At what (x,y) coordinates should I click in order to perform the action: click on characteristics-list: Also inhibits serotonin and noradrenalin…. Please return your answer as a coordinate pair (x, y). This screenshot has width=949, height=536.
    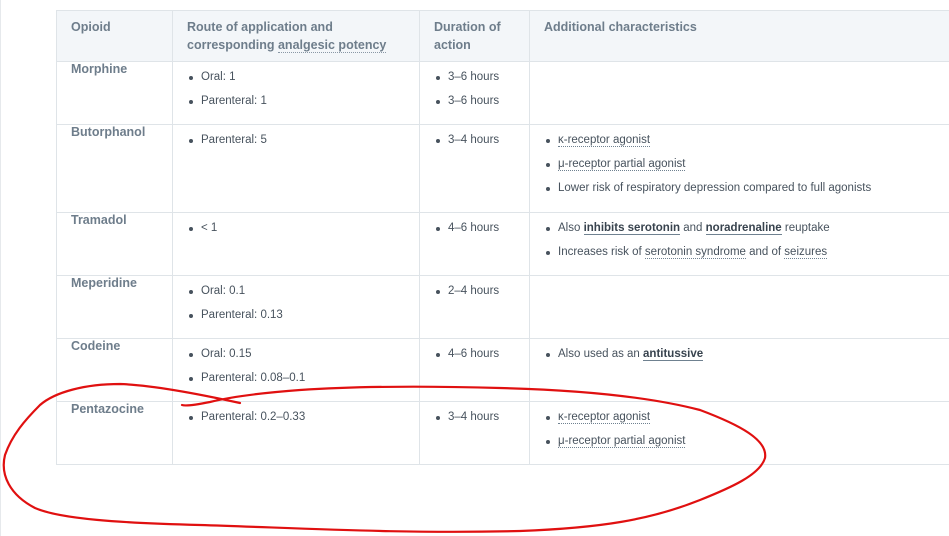
    Looking at the image, I should click on (743, 237).